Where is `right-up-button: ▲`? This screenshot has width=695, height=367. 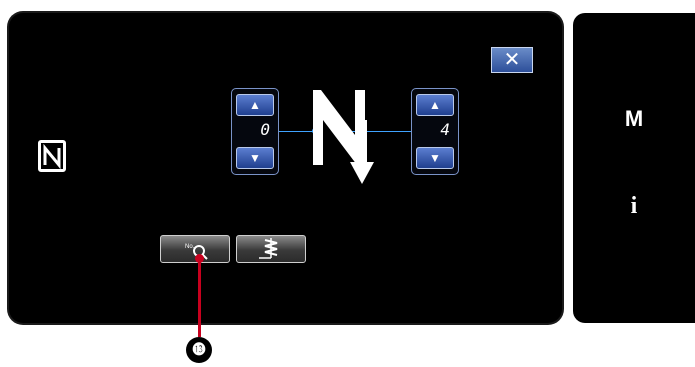
right-up-button: ▲ is located at coordinates (435, 105).